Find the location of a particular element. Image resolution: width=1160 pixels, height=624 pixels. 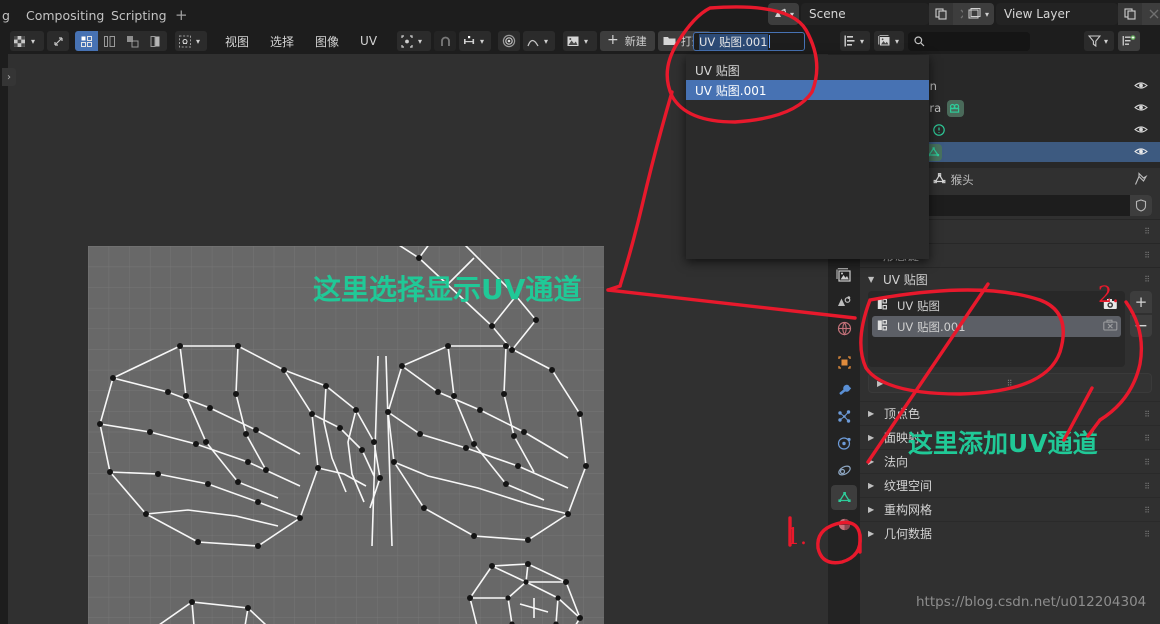

breadcrumb-data-name: 猴头 is located at coordinates (962, 180).